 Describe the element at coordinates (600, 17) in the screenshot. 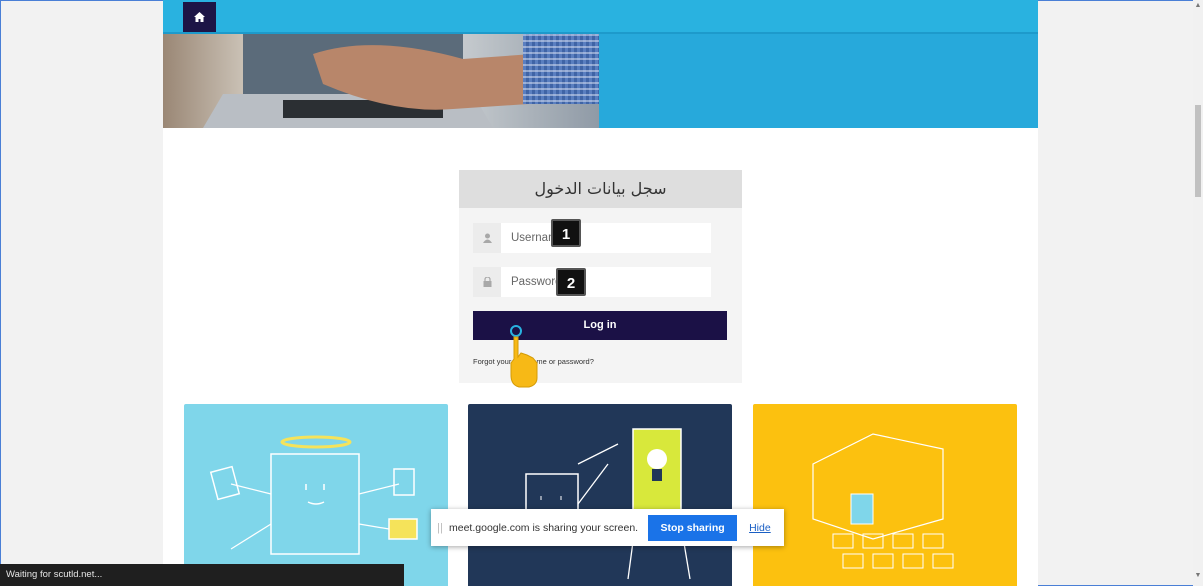

I see `top-nav-bar` at that location.